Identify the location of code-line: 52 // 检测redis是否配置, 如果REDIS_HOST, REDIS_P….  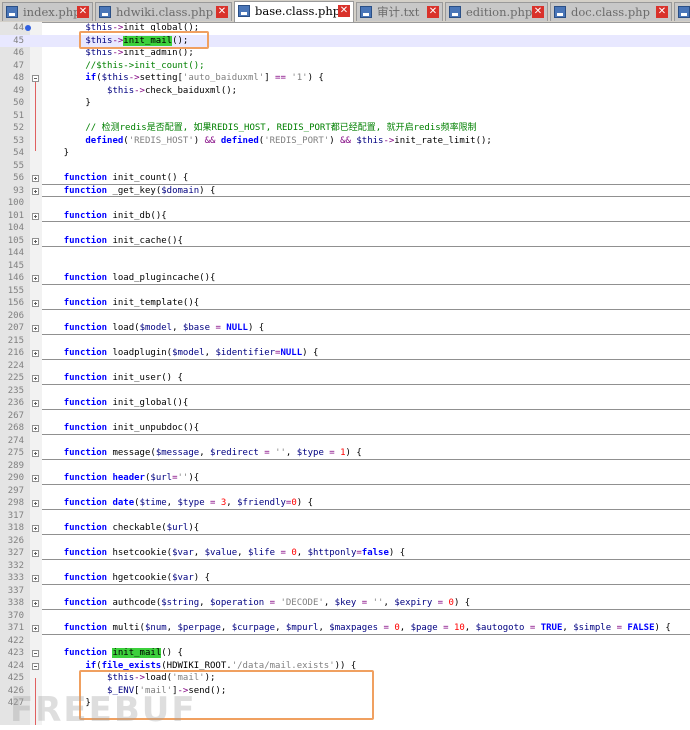
(345, 128).